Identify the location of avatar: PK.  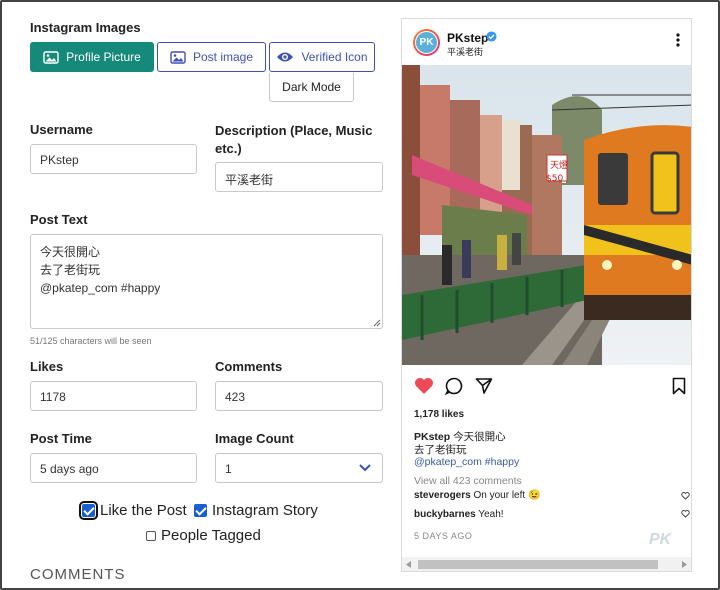
(426, 42).